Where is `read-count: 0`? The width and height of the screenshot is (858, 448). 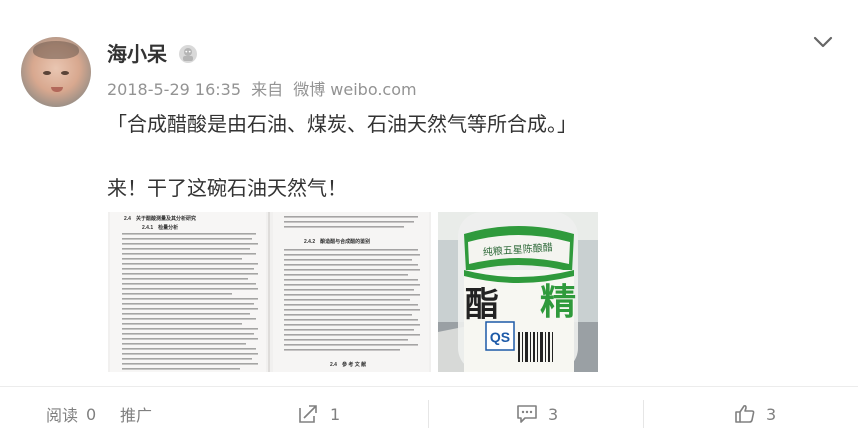
read-count: 0 is located at coordinates (91, 414).